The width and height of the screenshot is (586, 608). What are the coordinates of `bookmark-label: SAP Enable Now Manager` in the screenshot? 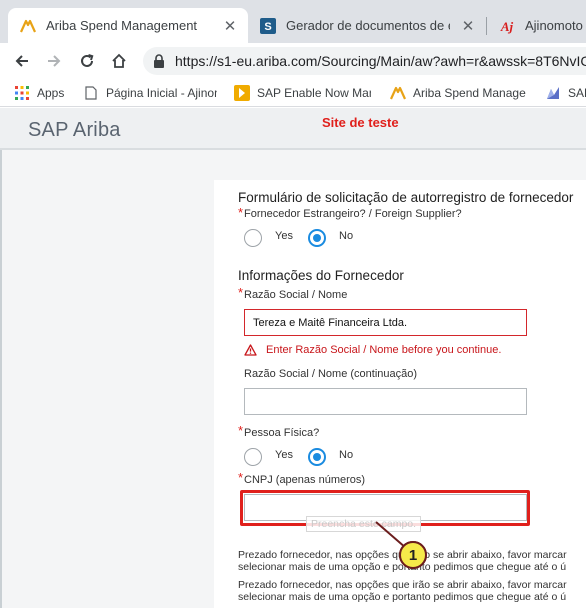 It's located at (314, 93).